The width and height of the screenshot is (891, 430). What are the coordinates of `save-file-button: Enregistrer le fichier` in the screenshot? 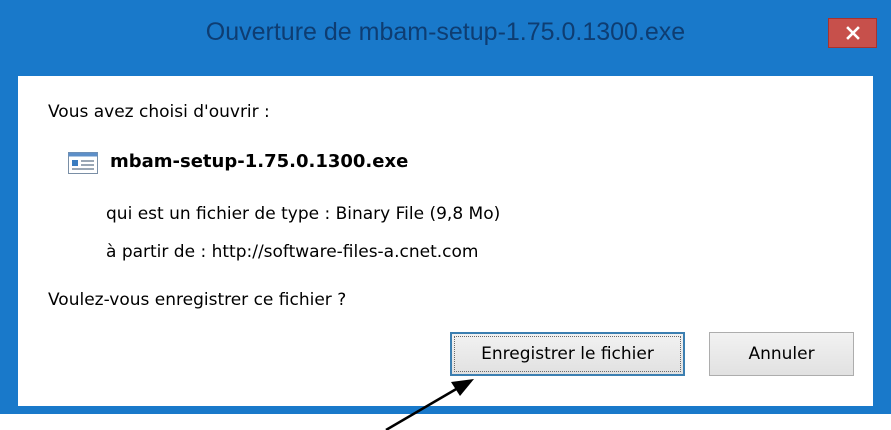 It's located at (567, 354).